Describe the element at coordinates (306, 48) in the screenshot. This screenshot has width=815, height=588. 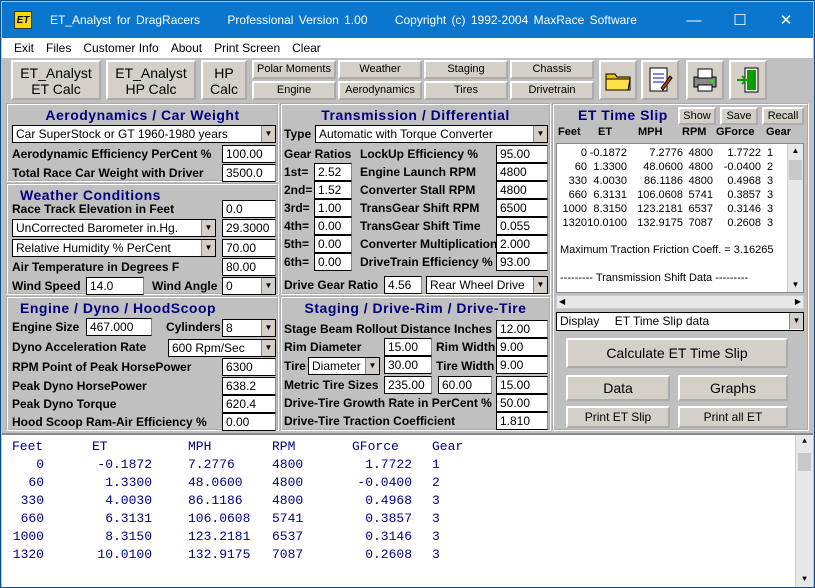
I see `menu-clear: Clear` at that location.